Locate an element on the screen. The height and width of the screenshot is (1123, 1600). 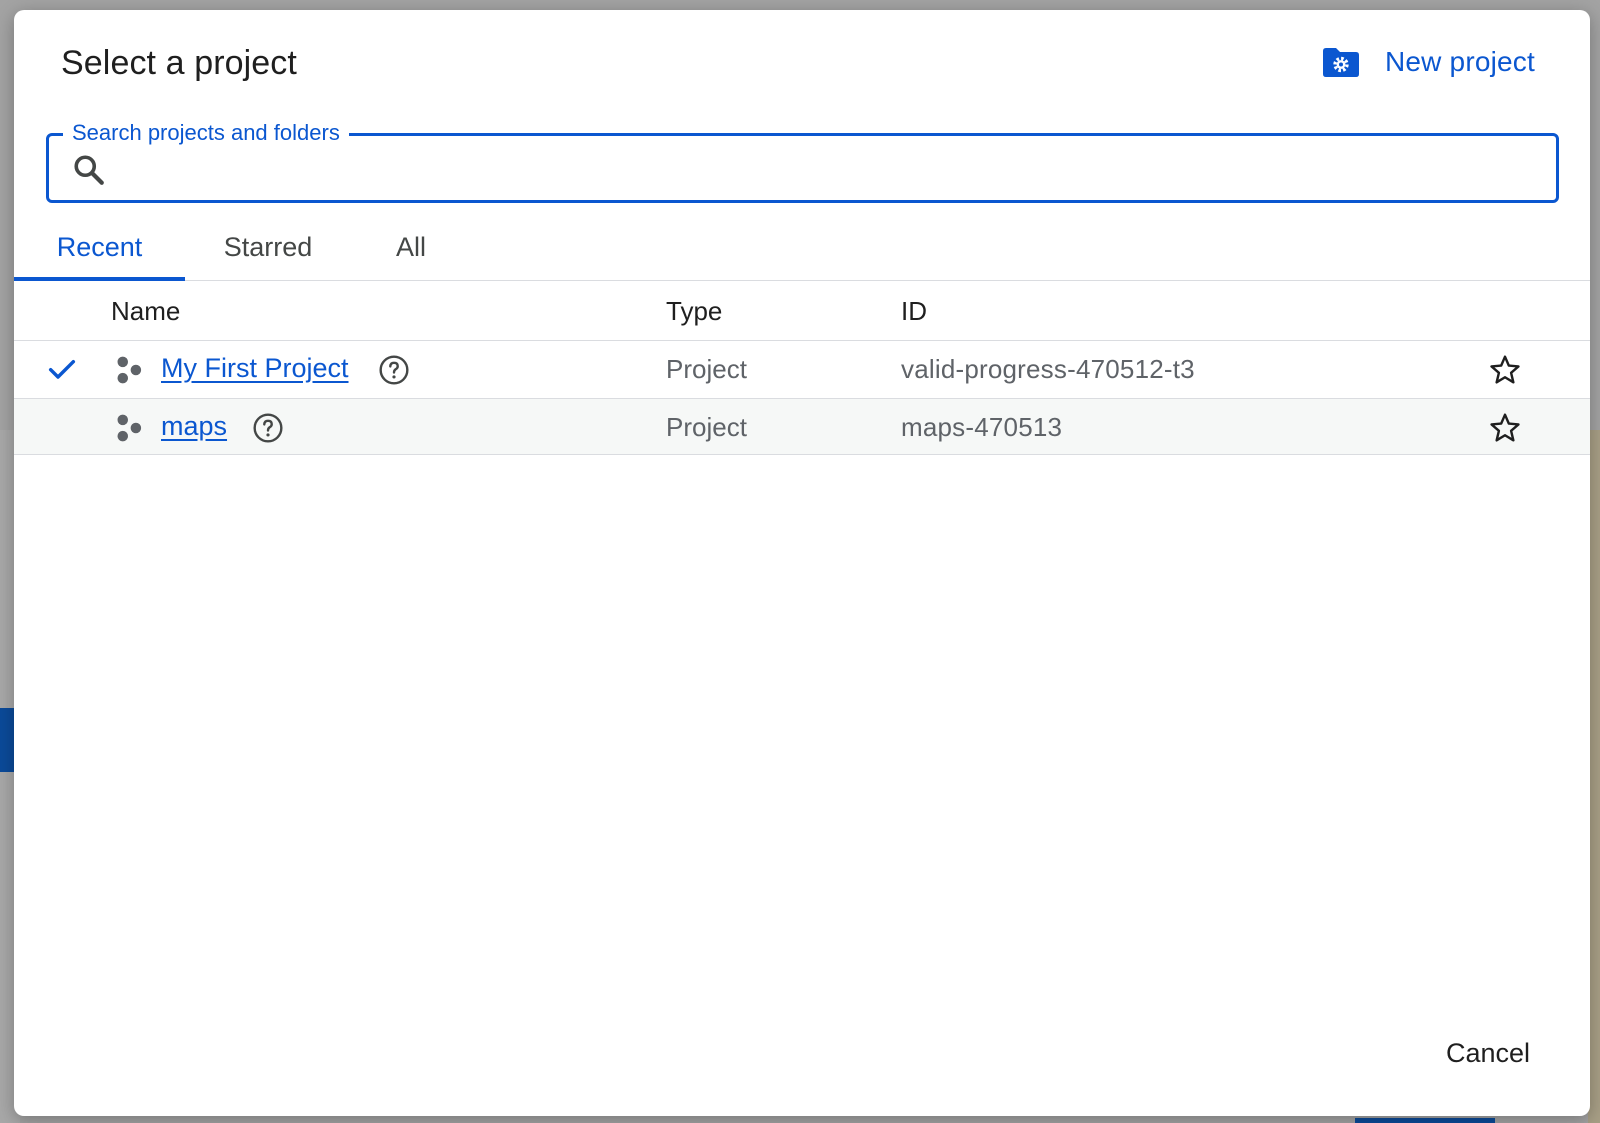
tab-recent: Recent is located at coordinates (99, 248).